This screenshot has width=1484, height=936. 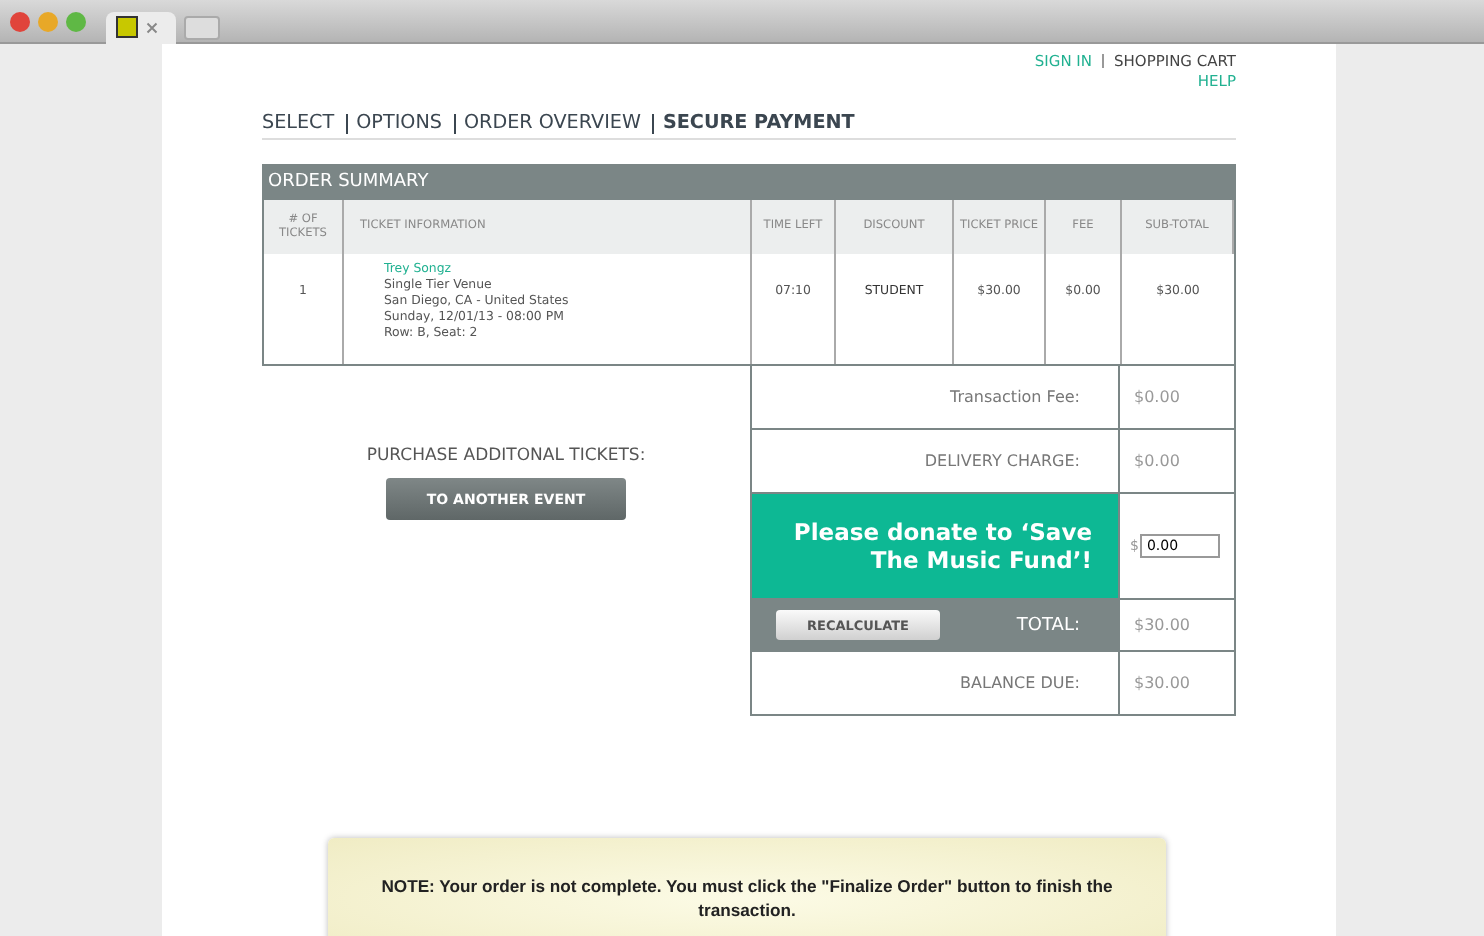 What do you see at coordinates (152, 27) in the screenshot?
I see `close-tab-icon` at bounding box center [152, 27].